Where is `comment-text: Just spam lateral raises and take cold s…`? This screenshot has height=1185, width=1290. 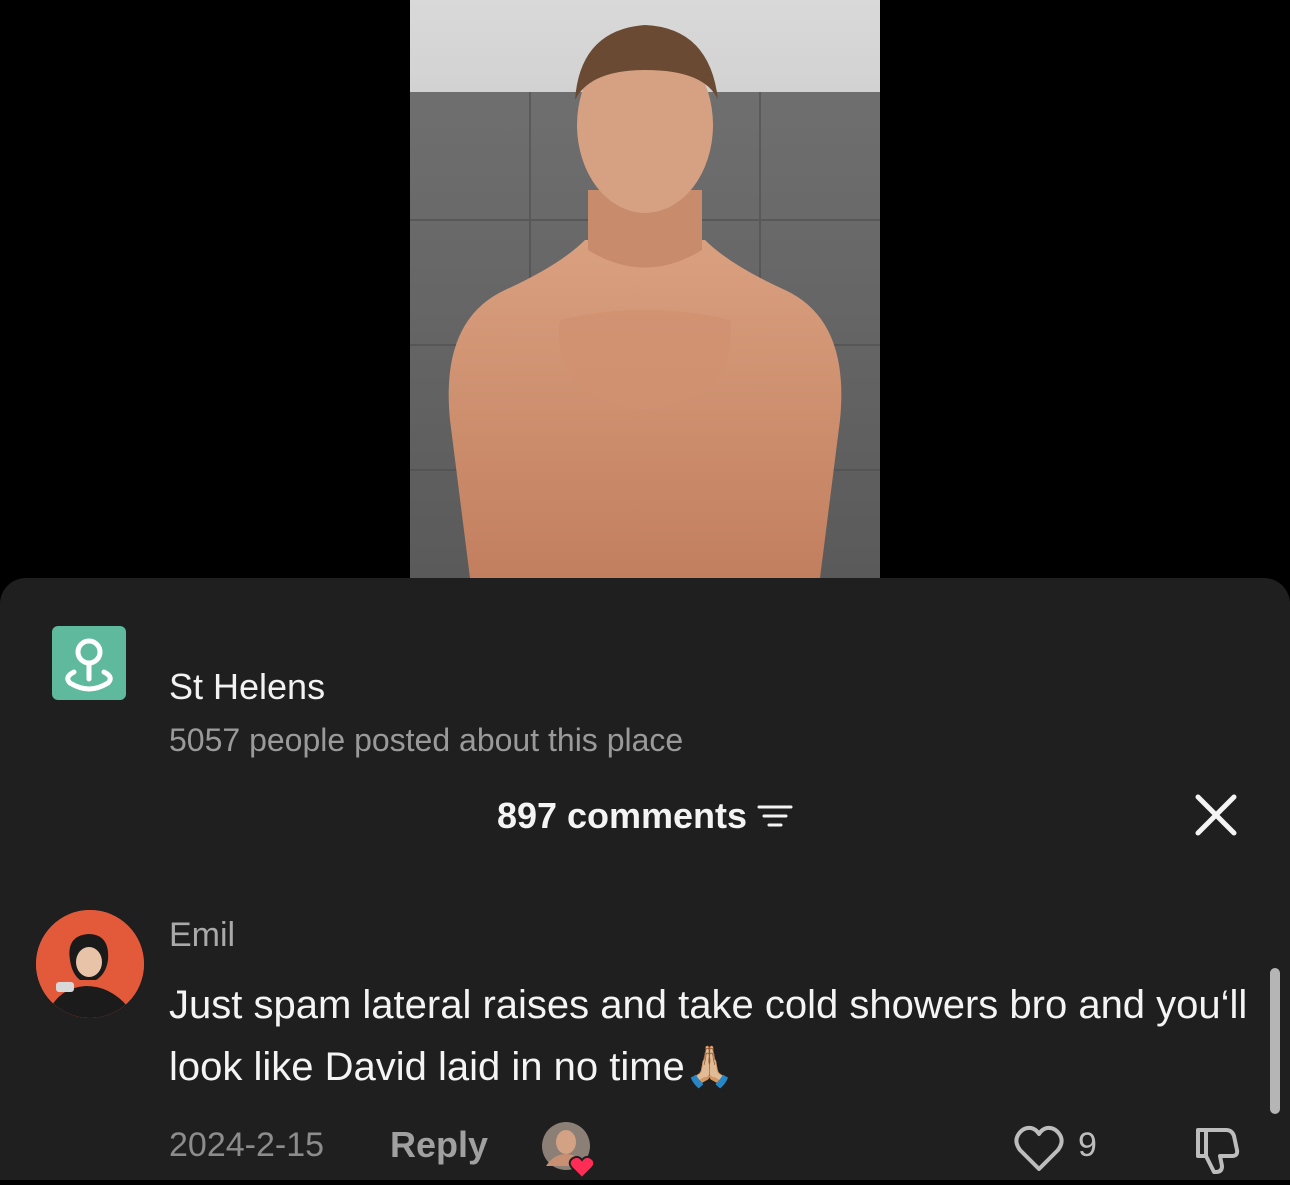 comment-text: Just spam lateral raises and take cold s… is located at coordinates (708, 1036).